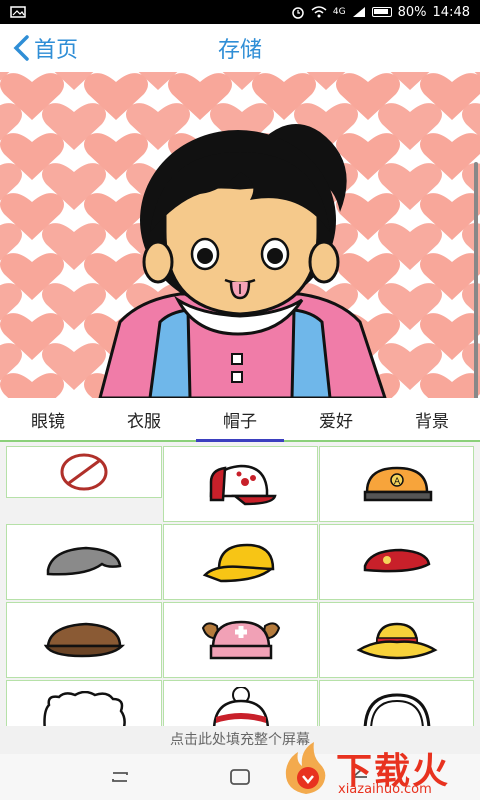  I want to click on back-label: 首页, so click(56, 50).